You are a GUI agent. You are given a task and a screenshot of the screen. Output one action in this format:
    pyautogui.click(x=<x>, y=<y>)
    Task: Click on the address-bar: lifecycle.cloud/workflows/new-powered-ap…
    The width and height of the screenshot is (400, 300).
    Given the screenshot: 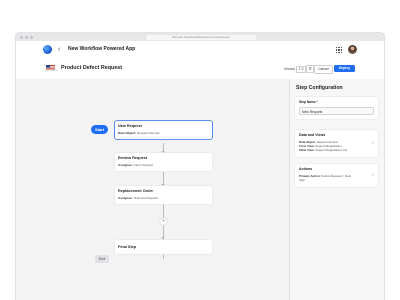 What is the action you would take?
    pyautogui.click(x=201, y=37)
    